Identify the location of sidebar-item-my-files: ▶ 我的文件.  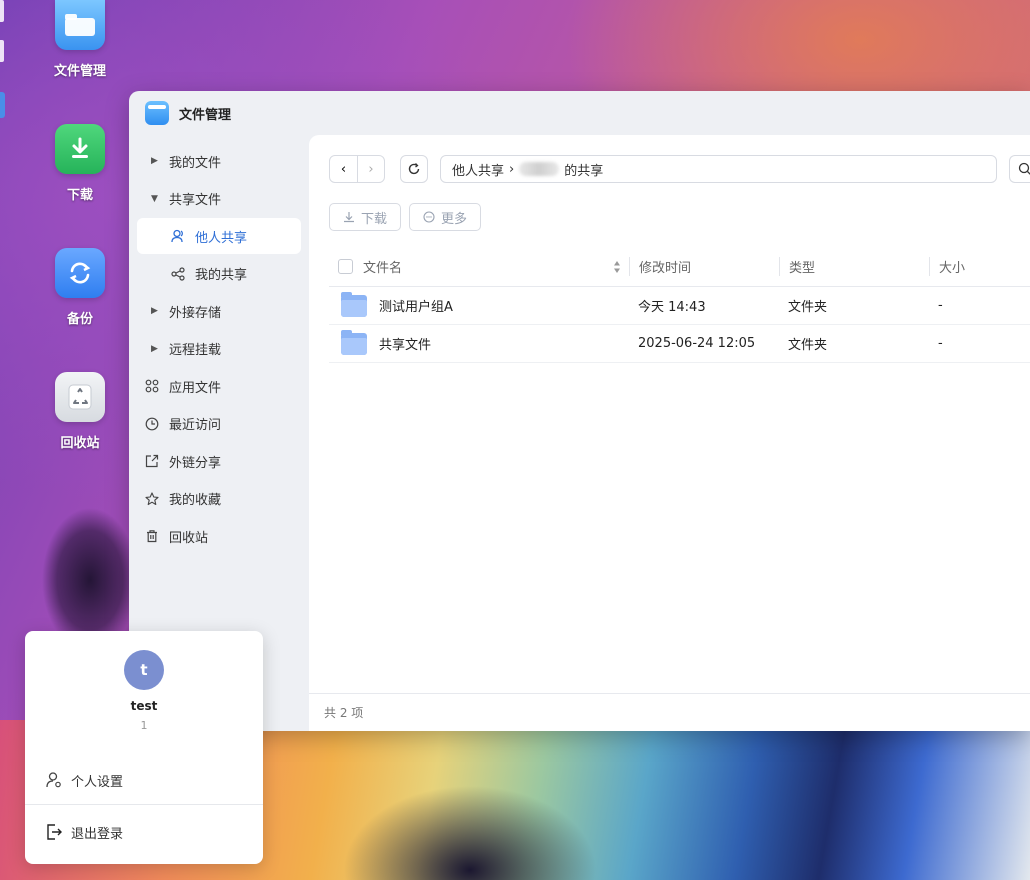
(219, 161).